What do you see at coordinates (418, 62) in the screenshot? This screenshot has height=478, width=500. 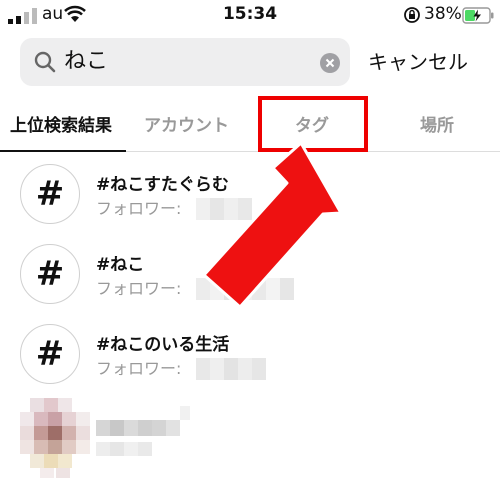 I see `cancel-button: キャンセル` at bounding box center [418, 62].